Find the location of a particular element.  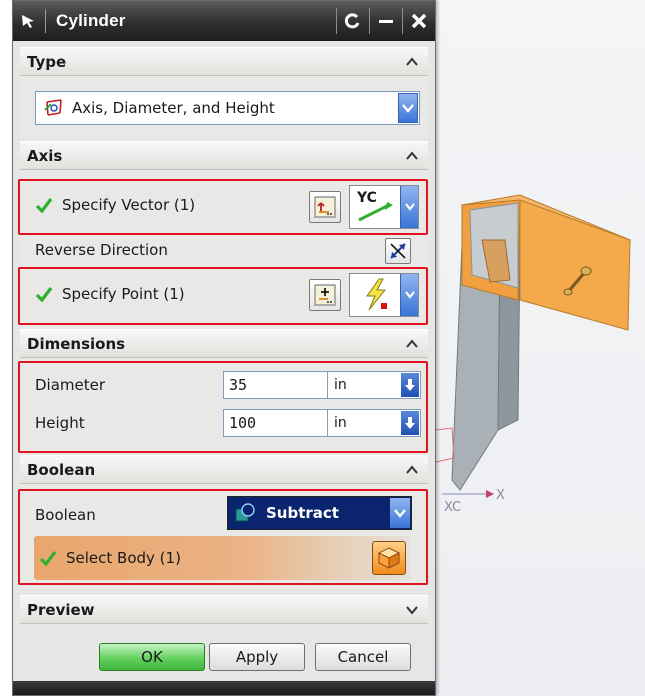

model-body is located at coordinates (533, 346).